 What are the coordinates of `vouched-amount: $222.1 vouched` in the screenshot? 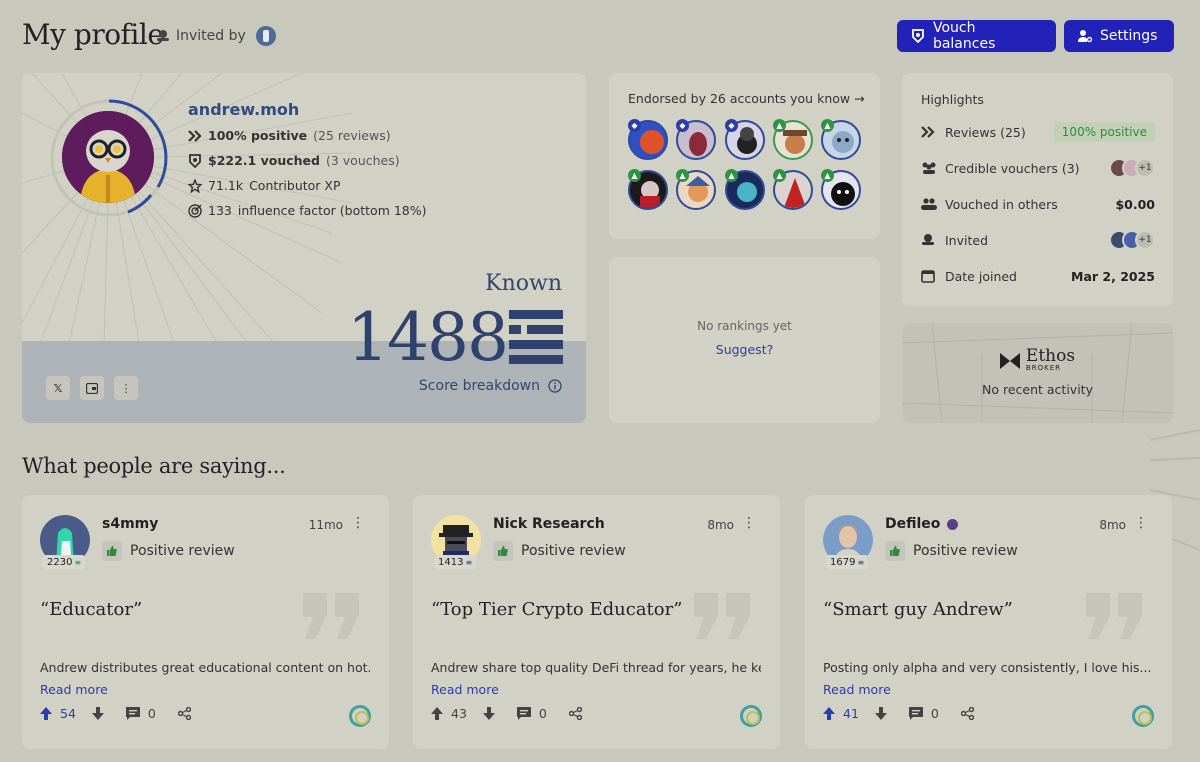 It's located at (264, 160).